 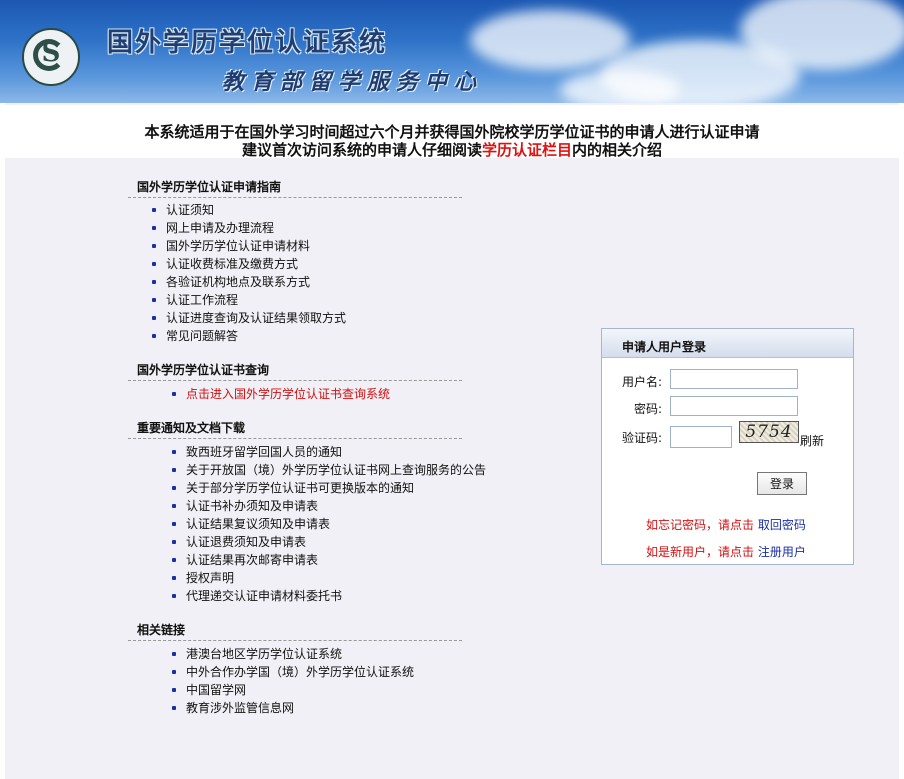 I want to click on list-item: 国外学历学位认证申请材料, so click(x=249, y=246).